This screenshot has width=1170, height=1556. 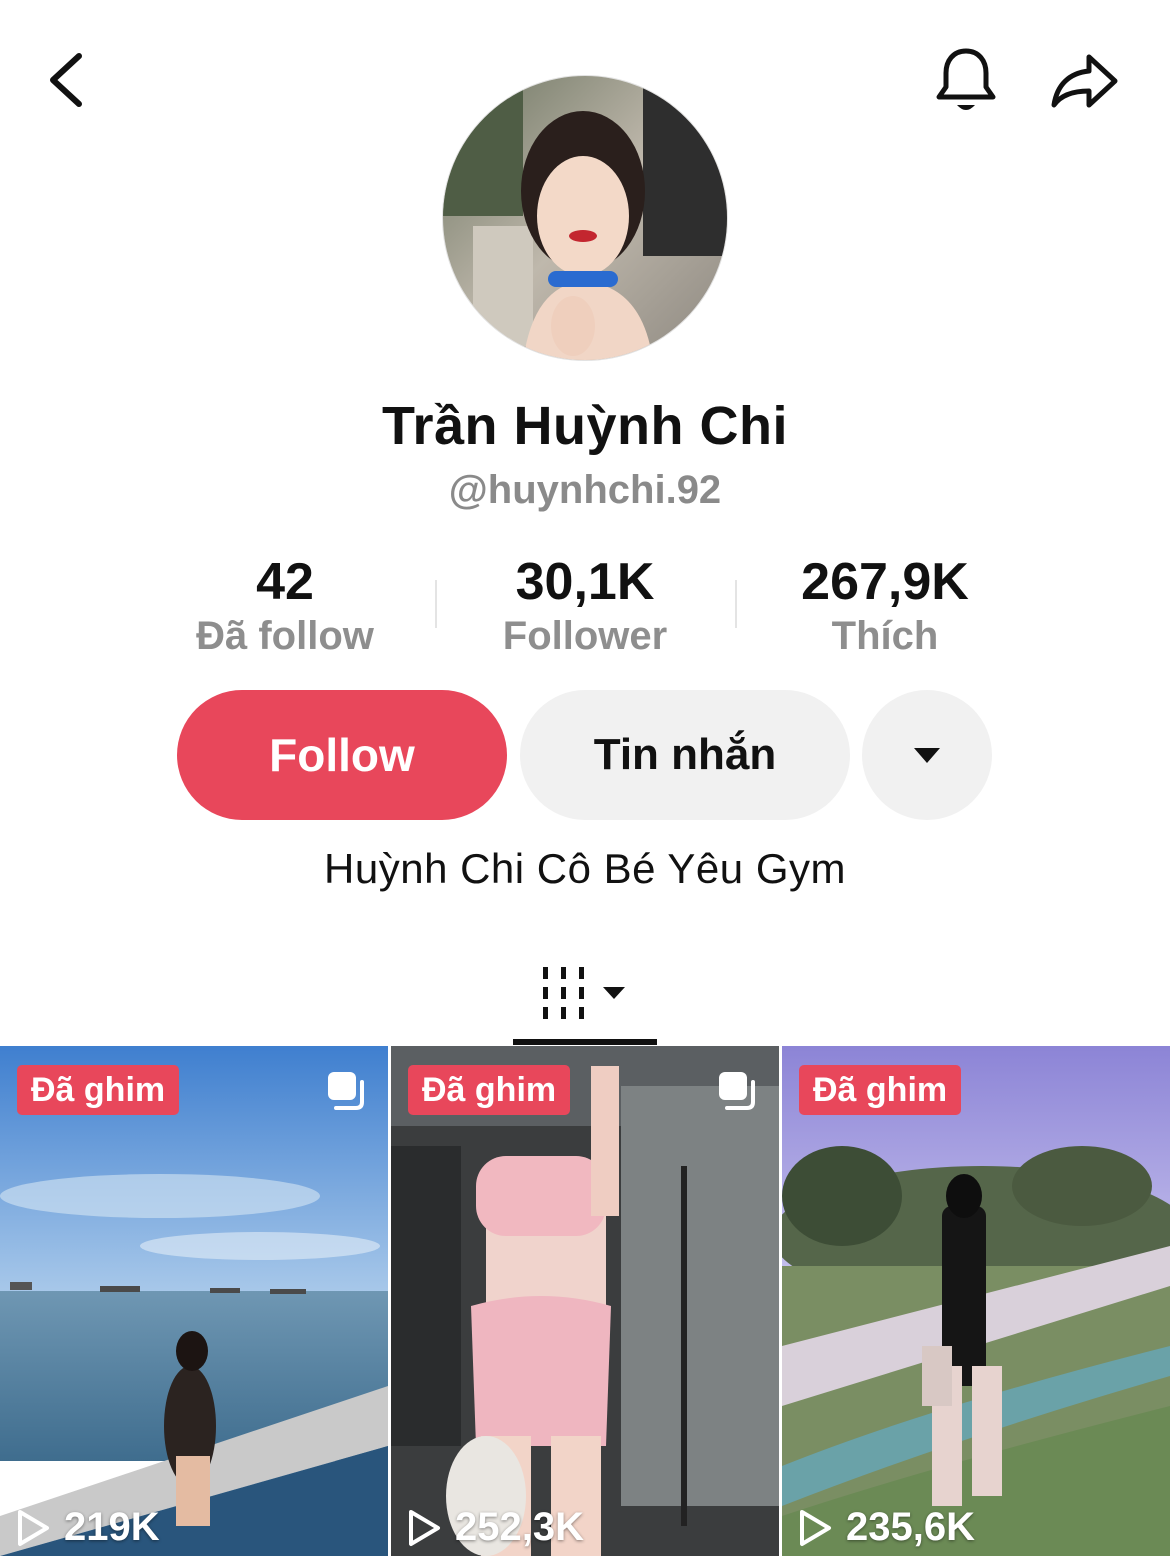 I want to click on stat-followers: 30,1K Follower, so click(x=585, y=607).